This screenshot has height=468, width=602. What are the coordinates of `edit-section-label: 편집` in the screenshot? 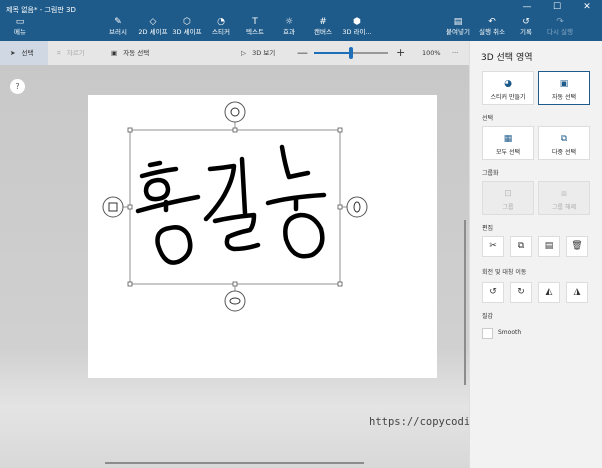 It's located at (488, 228).